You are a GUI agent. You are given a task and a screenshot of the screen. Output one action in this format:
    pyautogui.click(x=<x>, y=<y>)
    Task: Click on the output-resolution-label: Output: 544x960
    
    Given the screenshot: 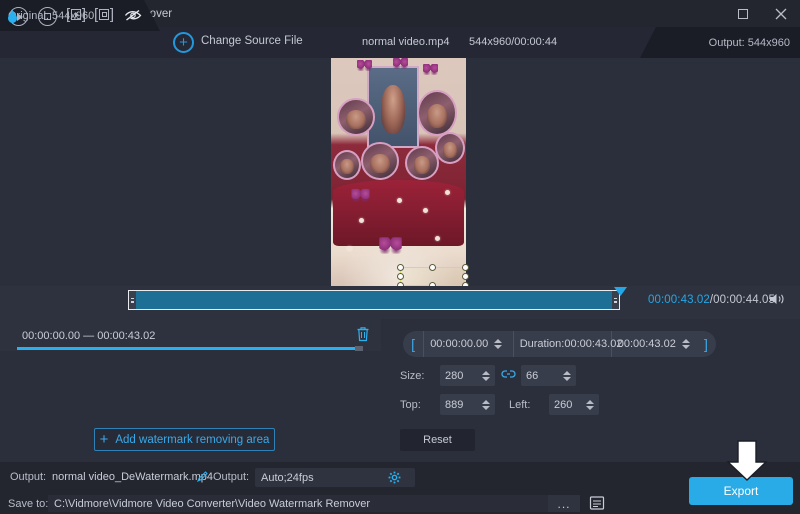 What is the action you would take?
    pyautogui.click(x=749, y=42)
    